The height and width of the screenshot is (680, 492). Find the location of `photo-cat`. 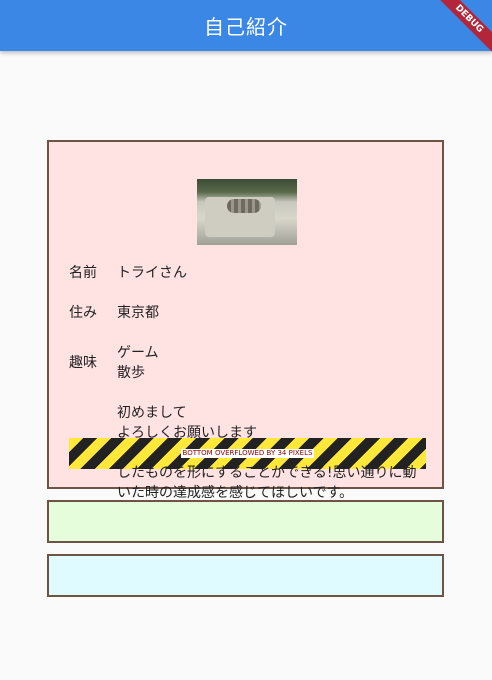

photo-cat is located at coordinates (244, 206).